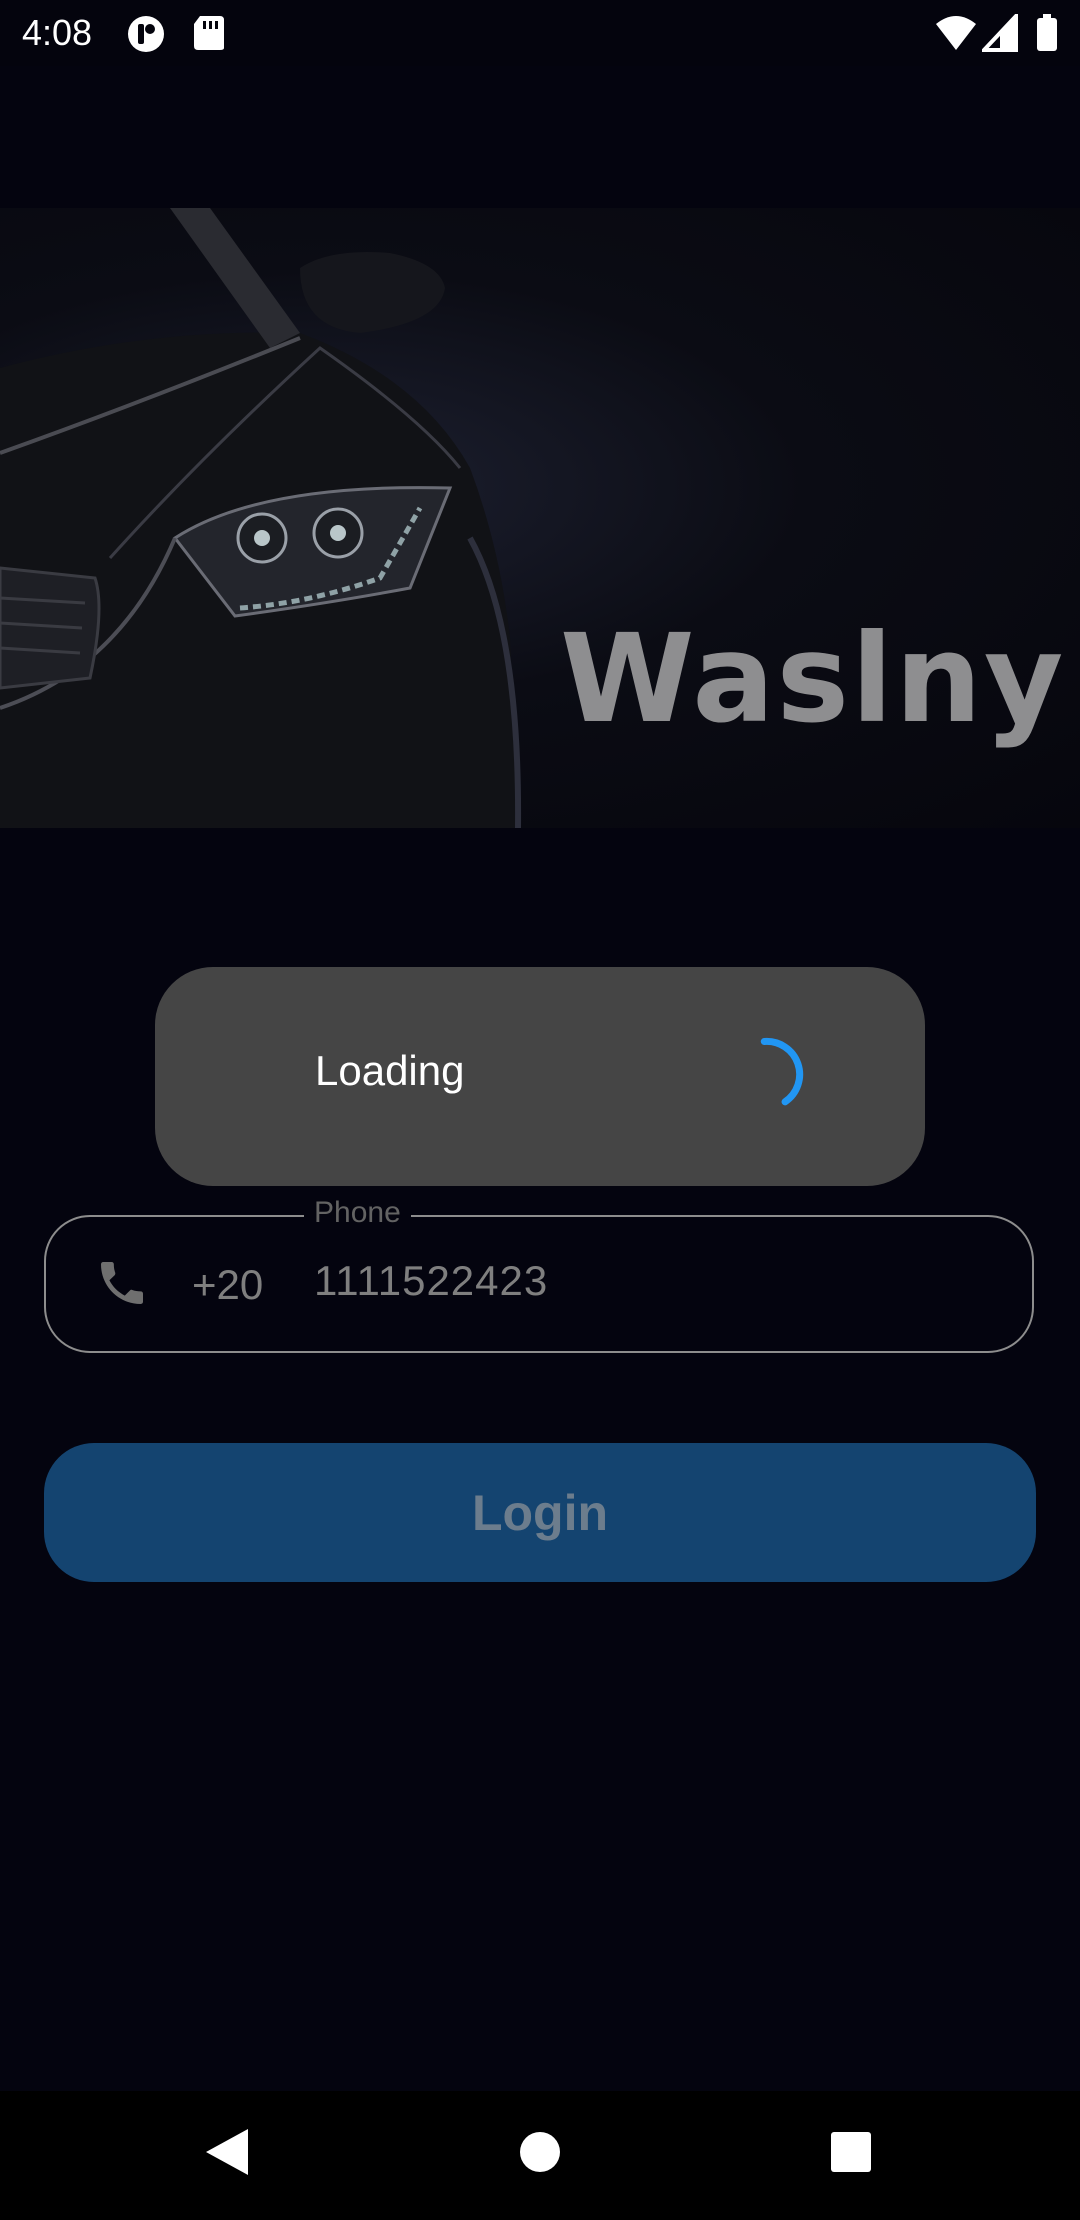  What do you see at coordinates (956, 35) in the screenshot?
I see `wifi-icon` at bounding box center [956, 35].